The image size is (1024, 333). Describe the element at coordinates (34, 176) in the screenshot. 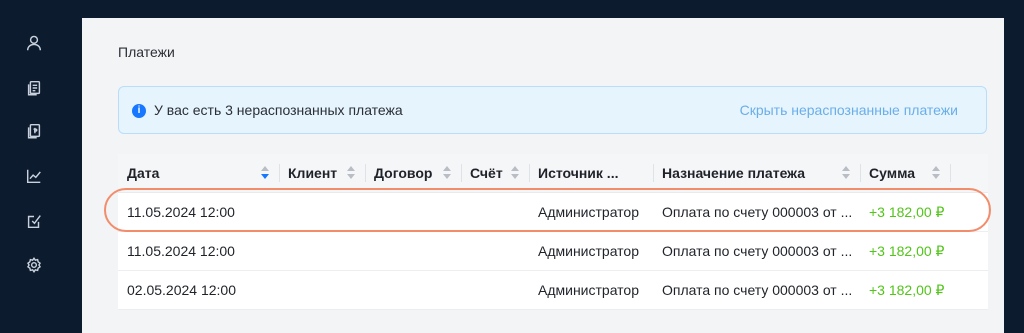

I see `chart-icon` at that location.